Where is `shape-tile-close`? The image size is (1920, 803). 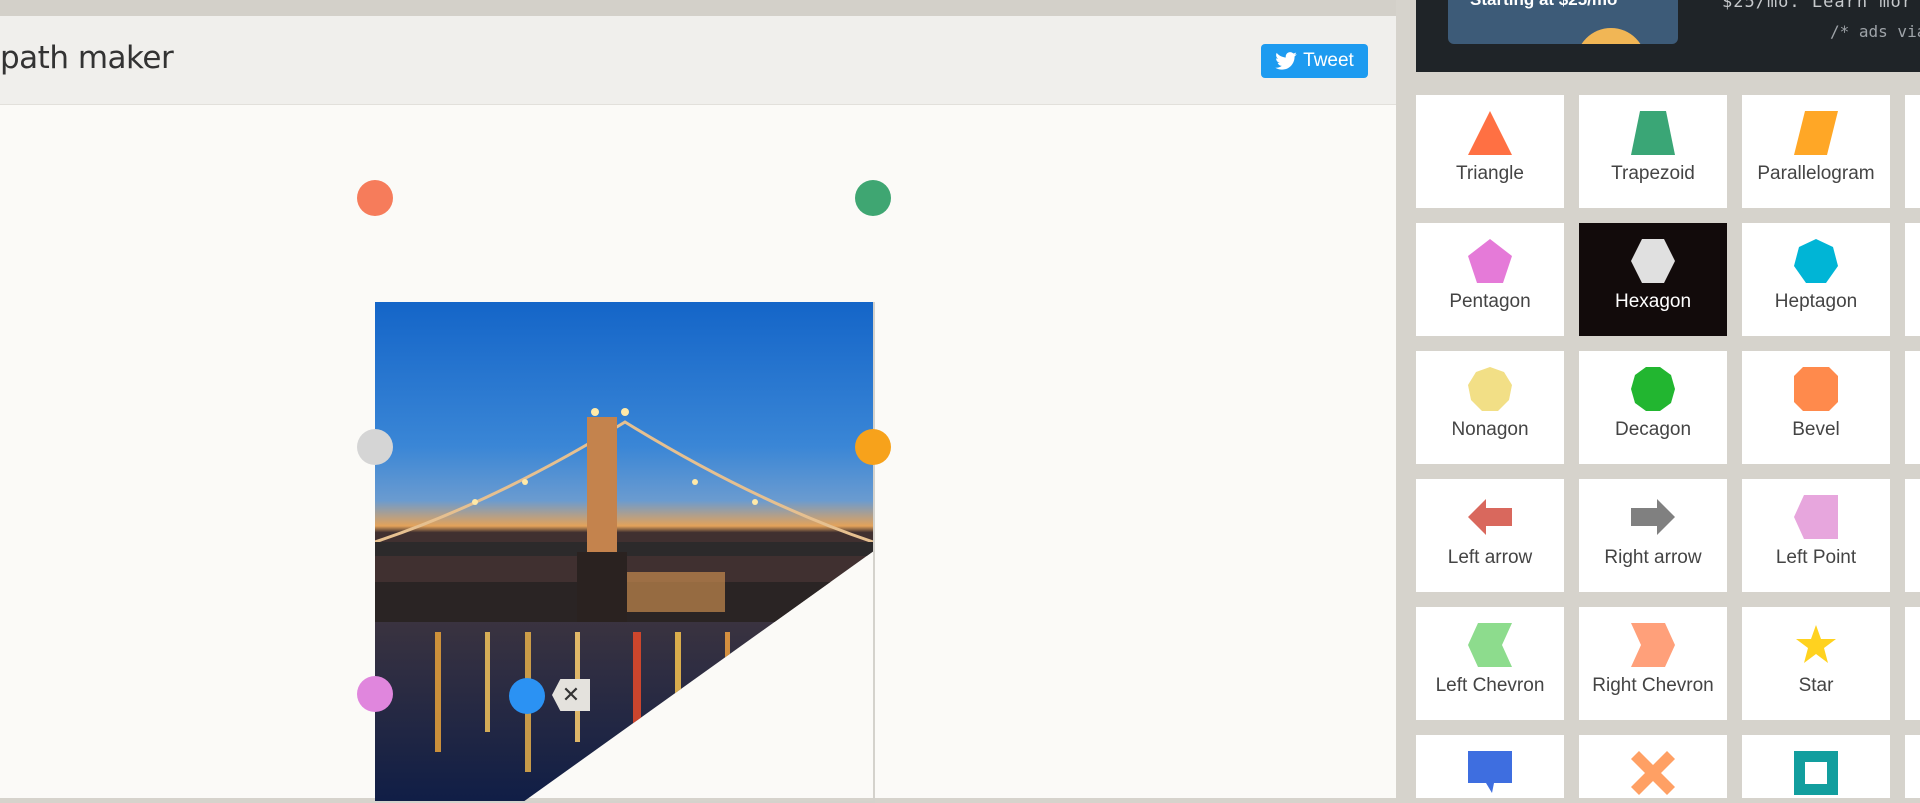 shape-tile-close is located at coordinates (1653, 766).